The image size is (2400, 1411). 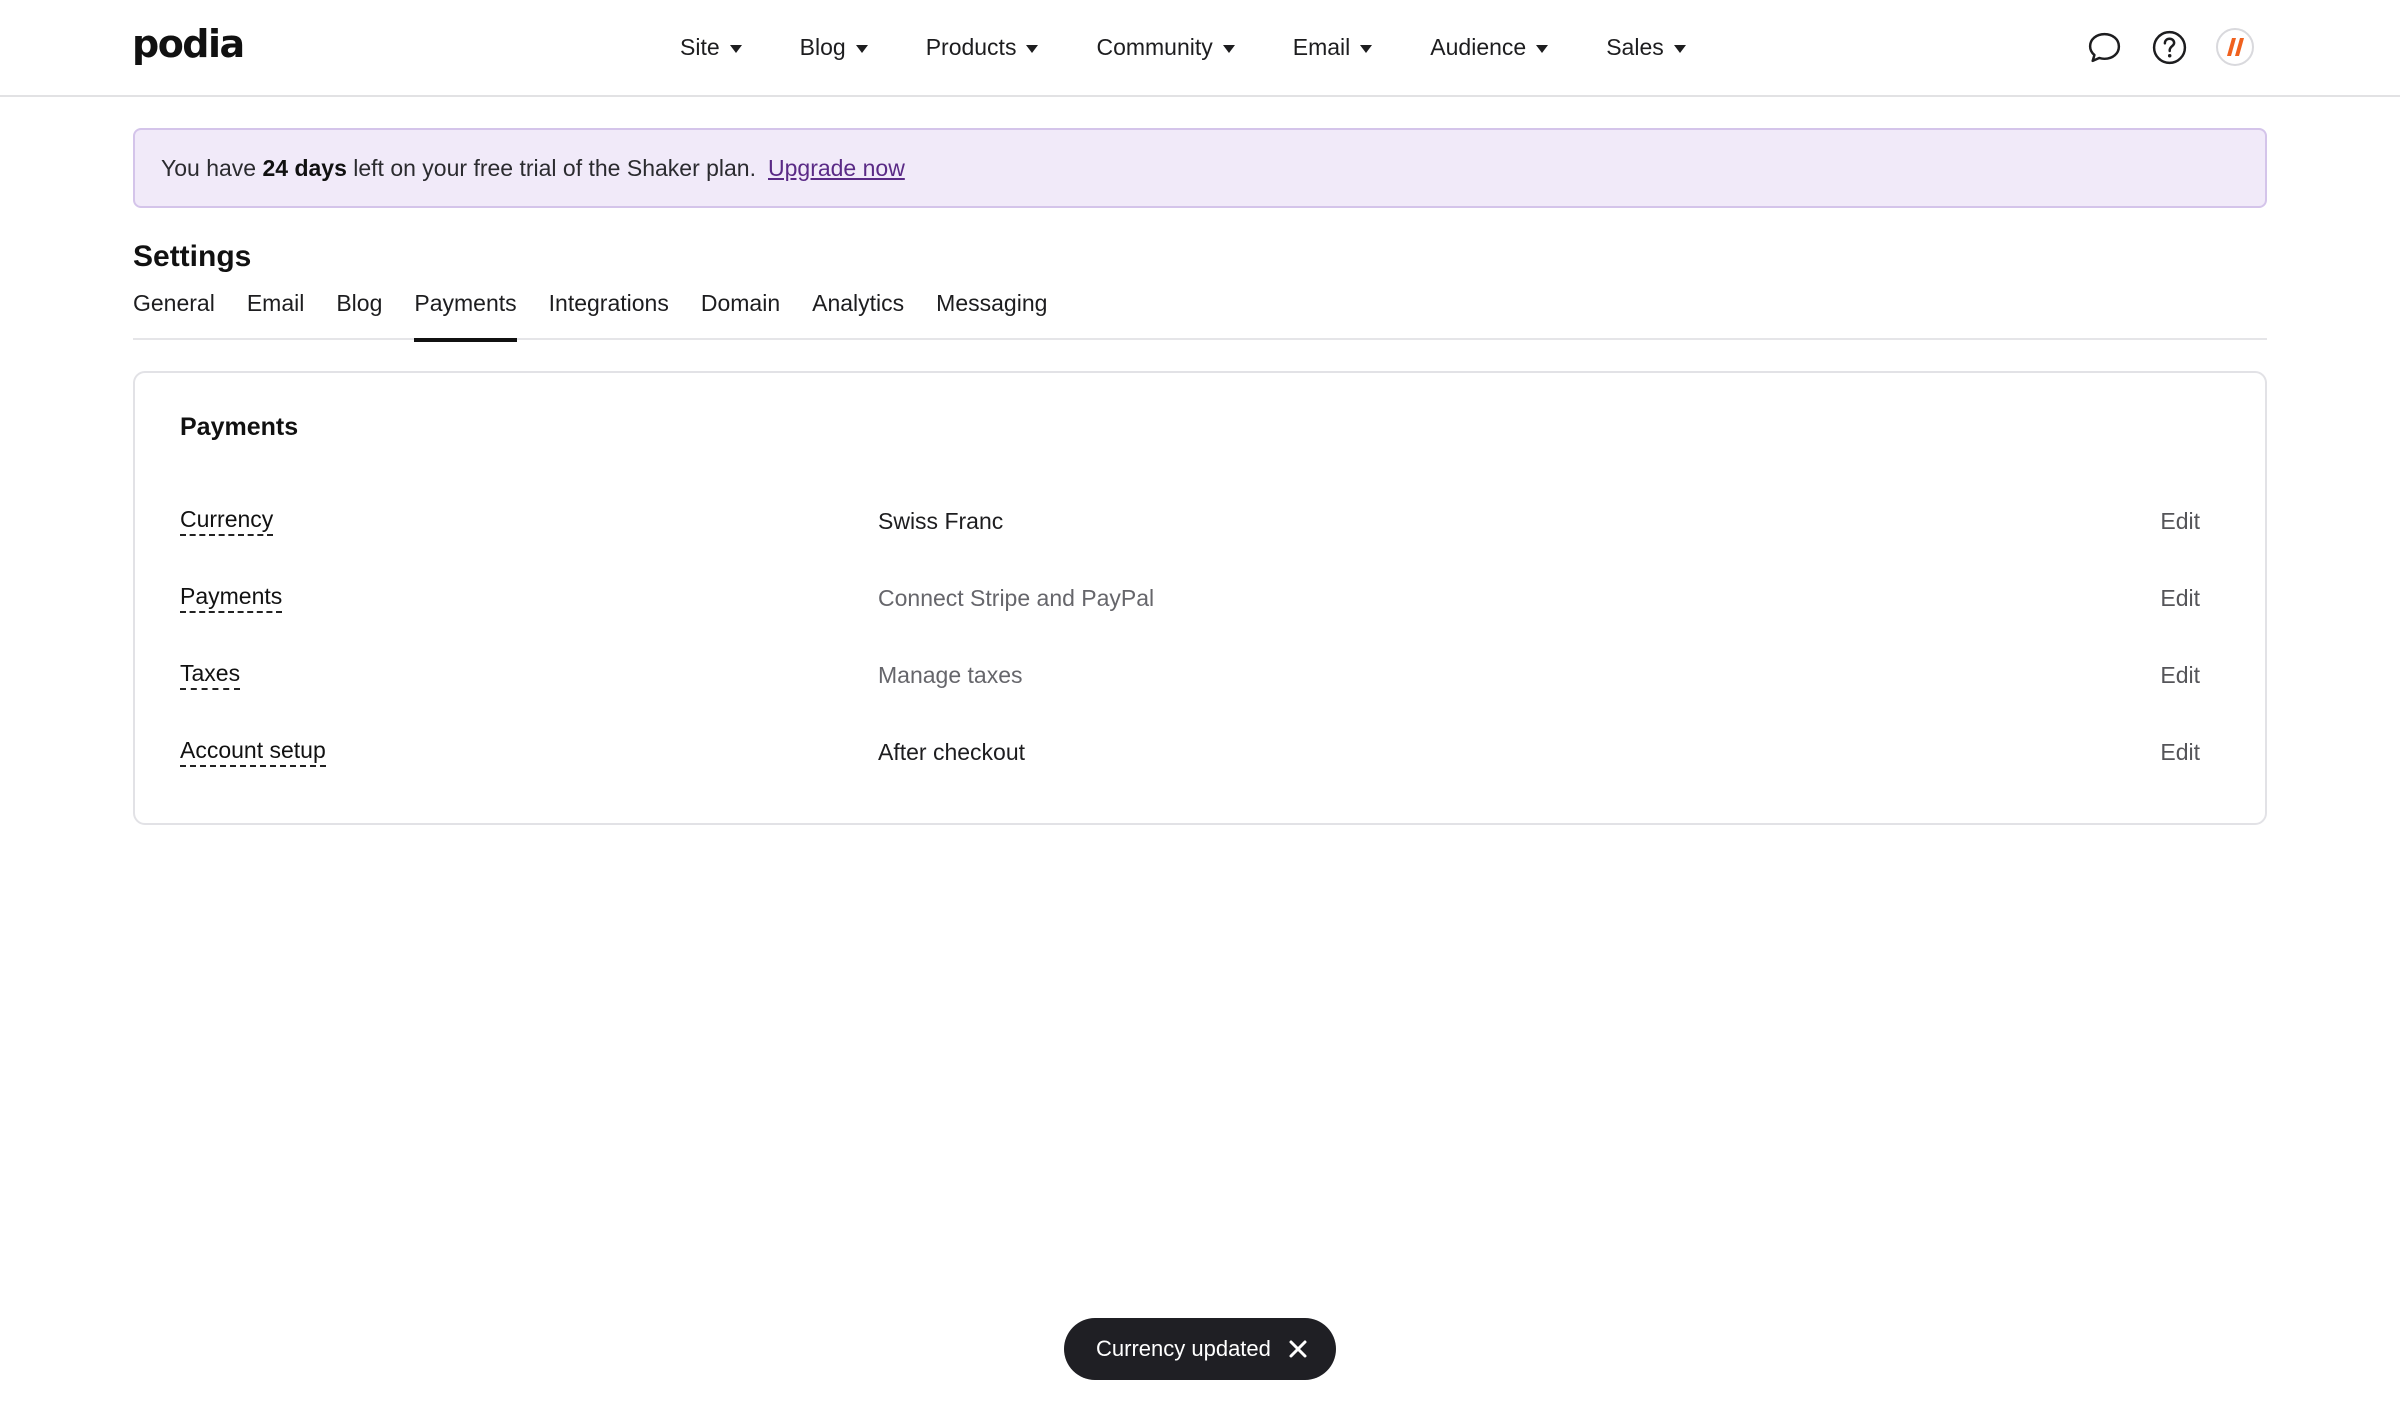 I want to click on nav-menu-label: Sales, so click(x=1635, y=47).